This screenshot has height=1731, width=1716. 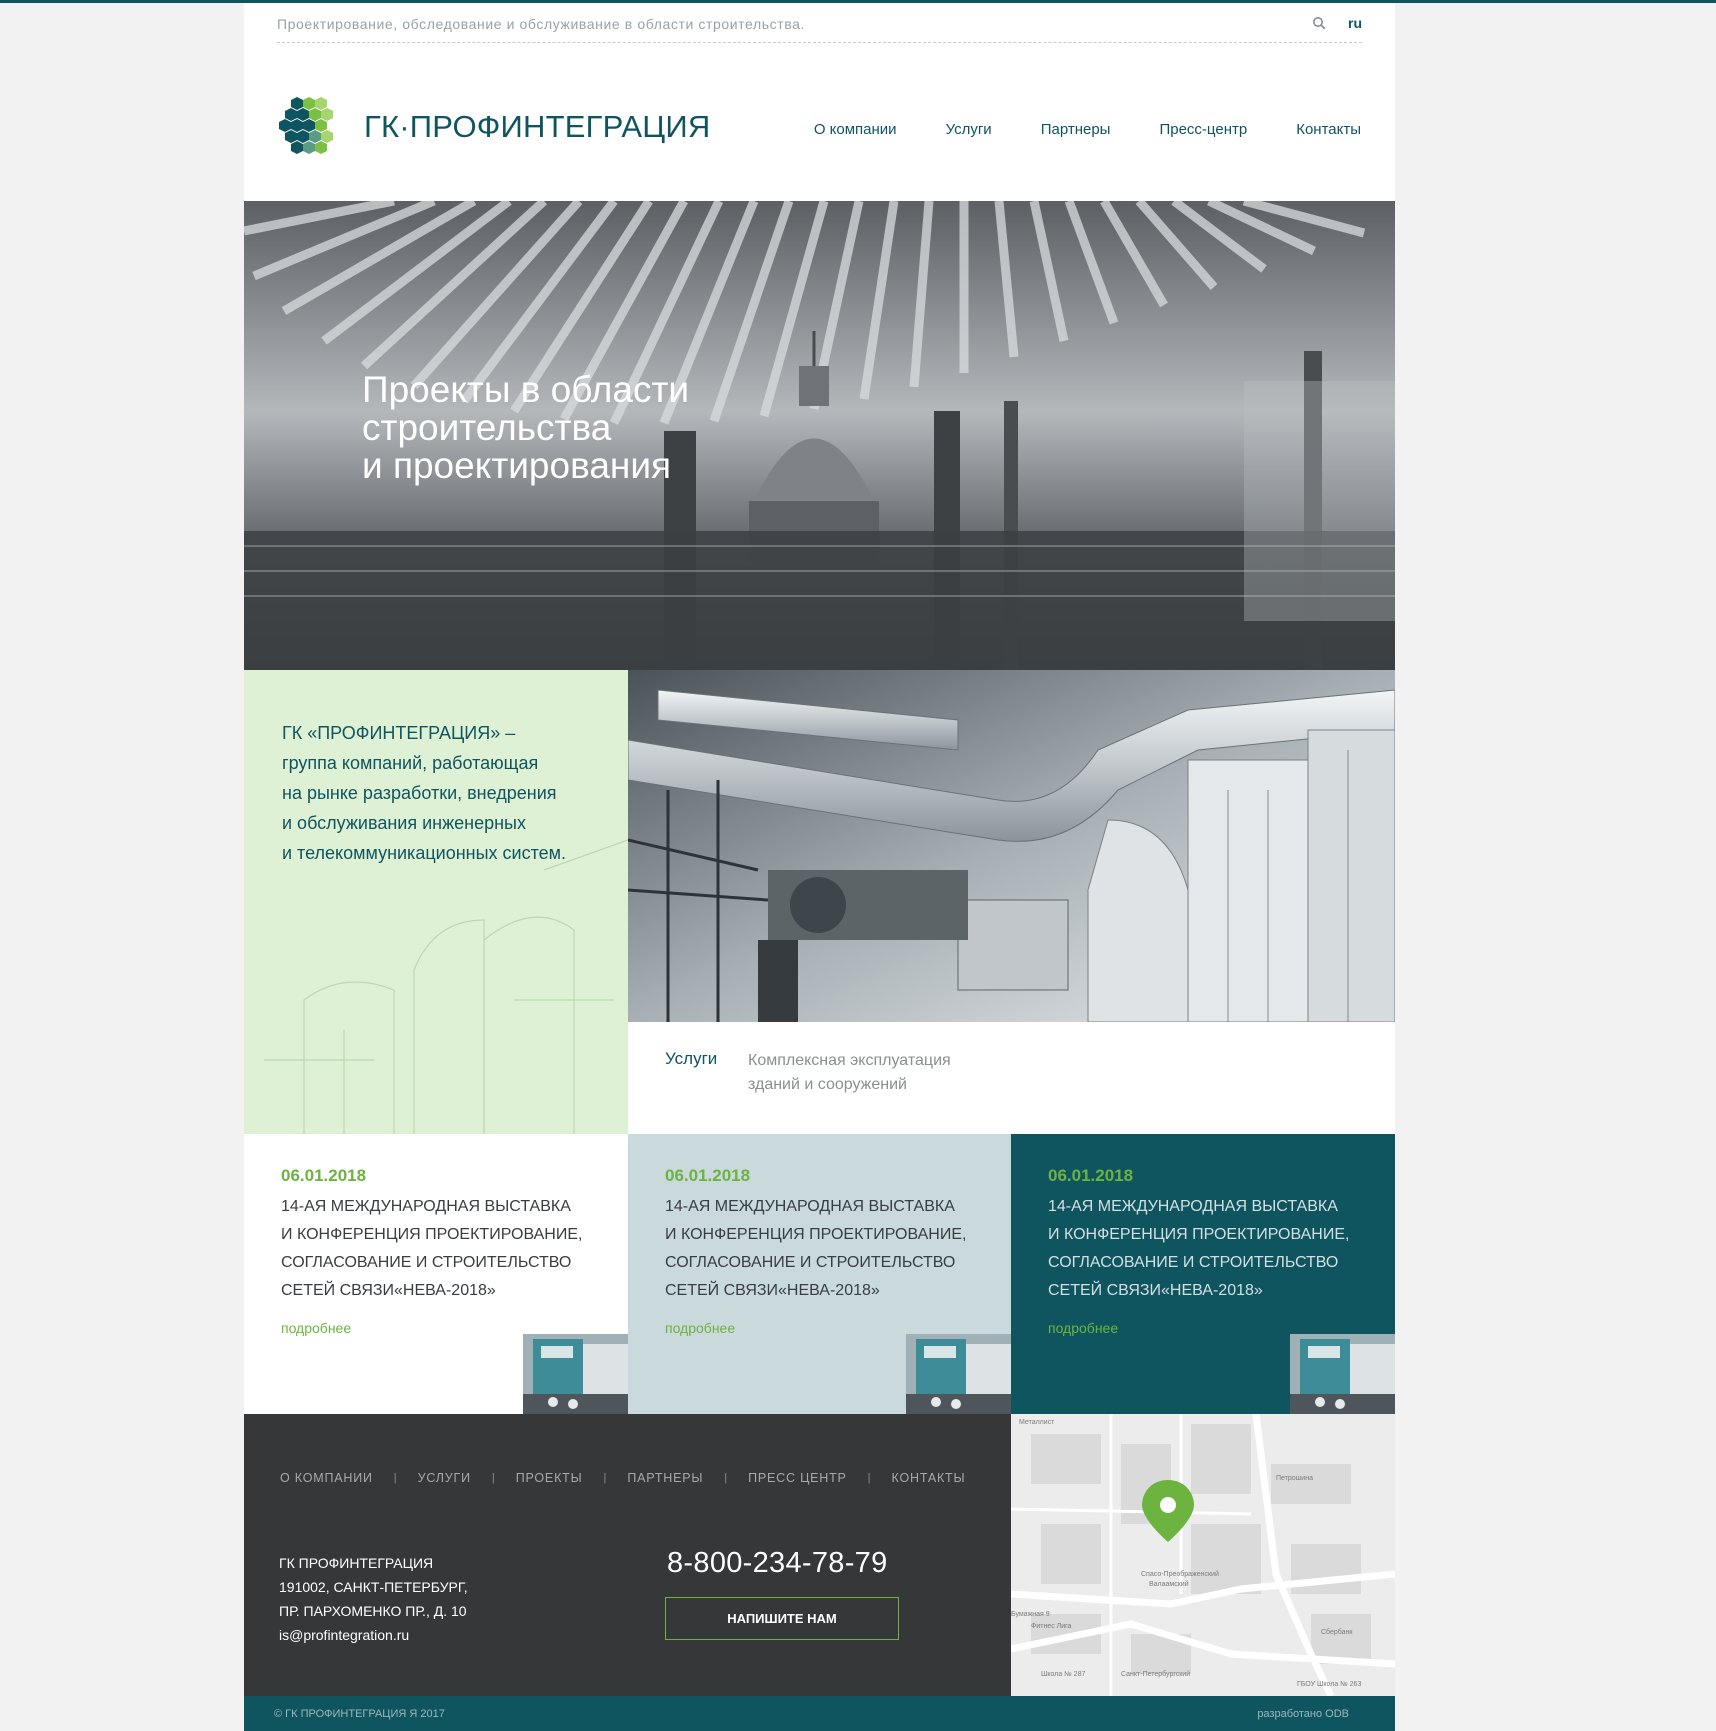 I want to click on hero-title-line-1: Проекты в области, so click(x=526, y=389).